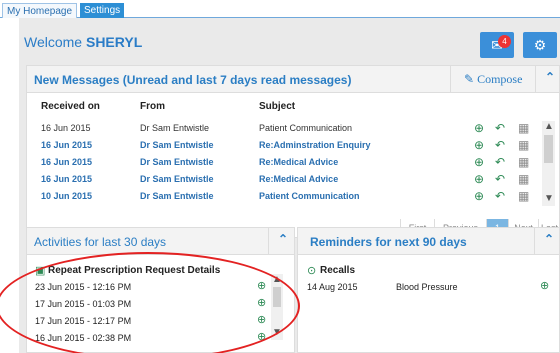 Image resolution: width=560 pixels, height=353 pixels. Describe the element at coordinates (100, 242) in the screenshot. I see `activities-panel-title: Activities for last 30 days` at that location.